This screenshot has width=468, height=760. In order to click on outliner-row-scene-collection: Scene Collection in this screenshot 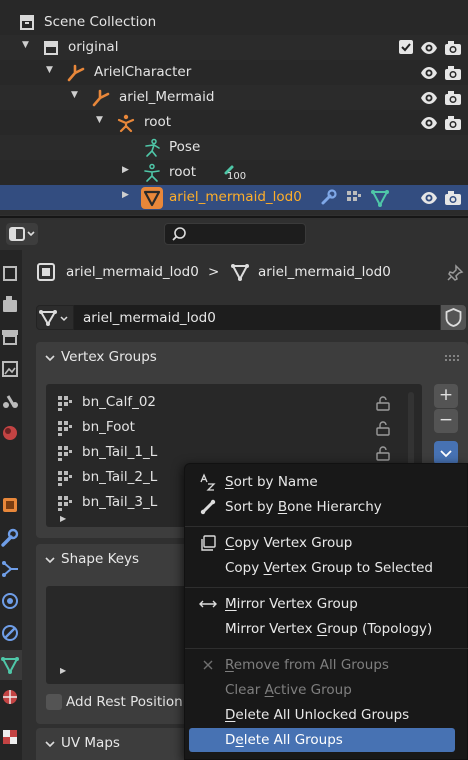, I will do `click(234, 22)`.